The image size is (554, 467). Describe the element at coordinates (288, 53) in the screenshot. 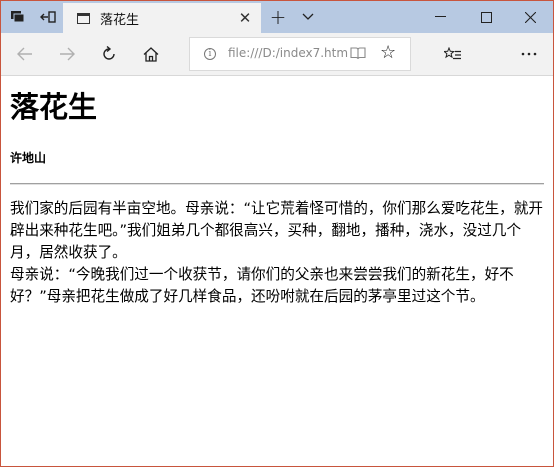

I see `address-url: file:///D:/index7.htm` at that location.